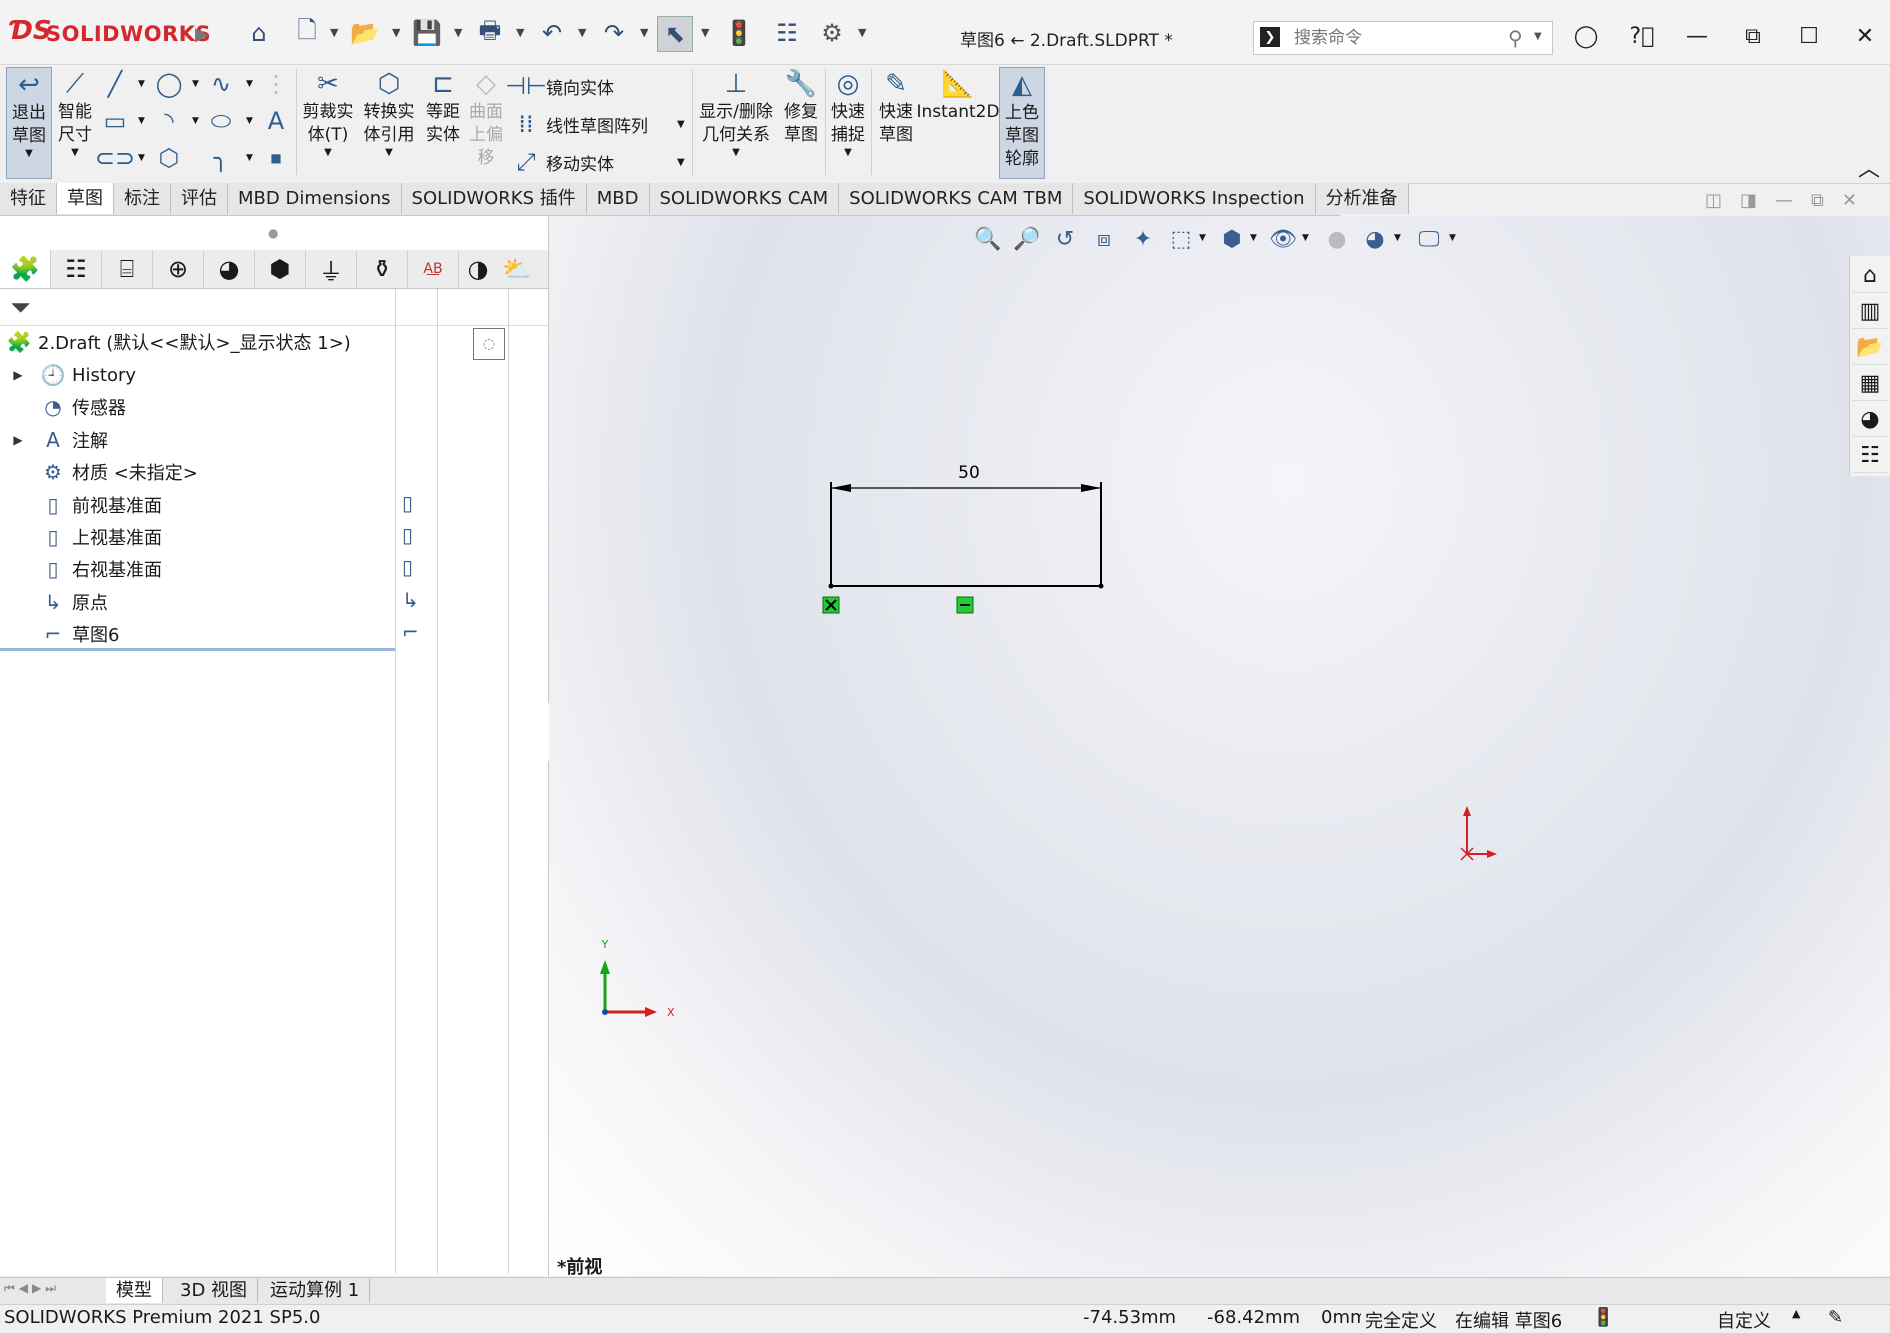  What do you see at coordinates (178, 269) in the screenshot?
I see `dimxpert-icon: ⊕` at bounding box center [178, 269].